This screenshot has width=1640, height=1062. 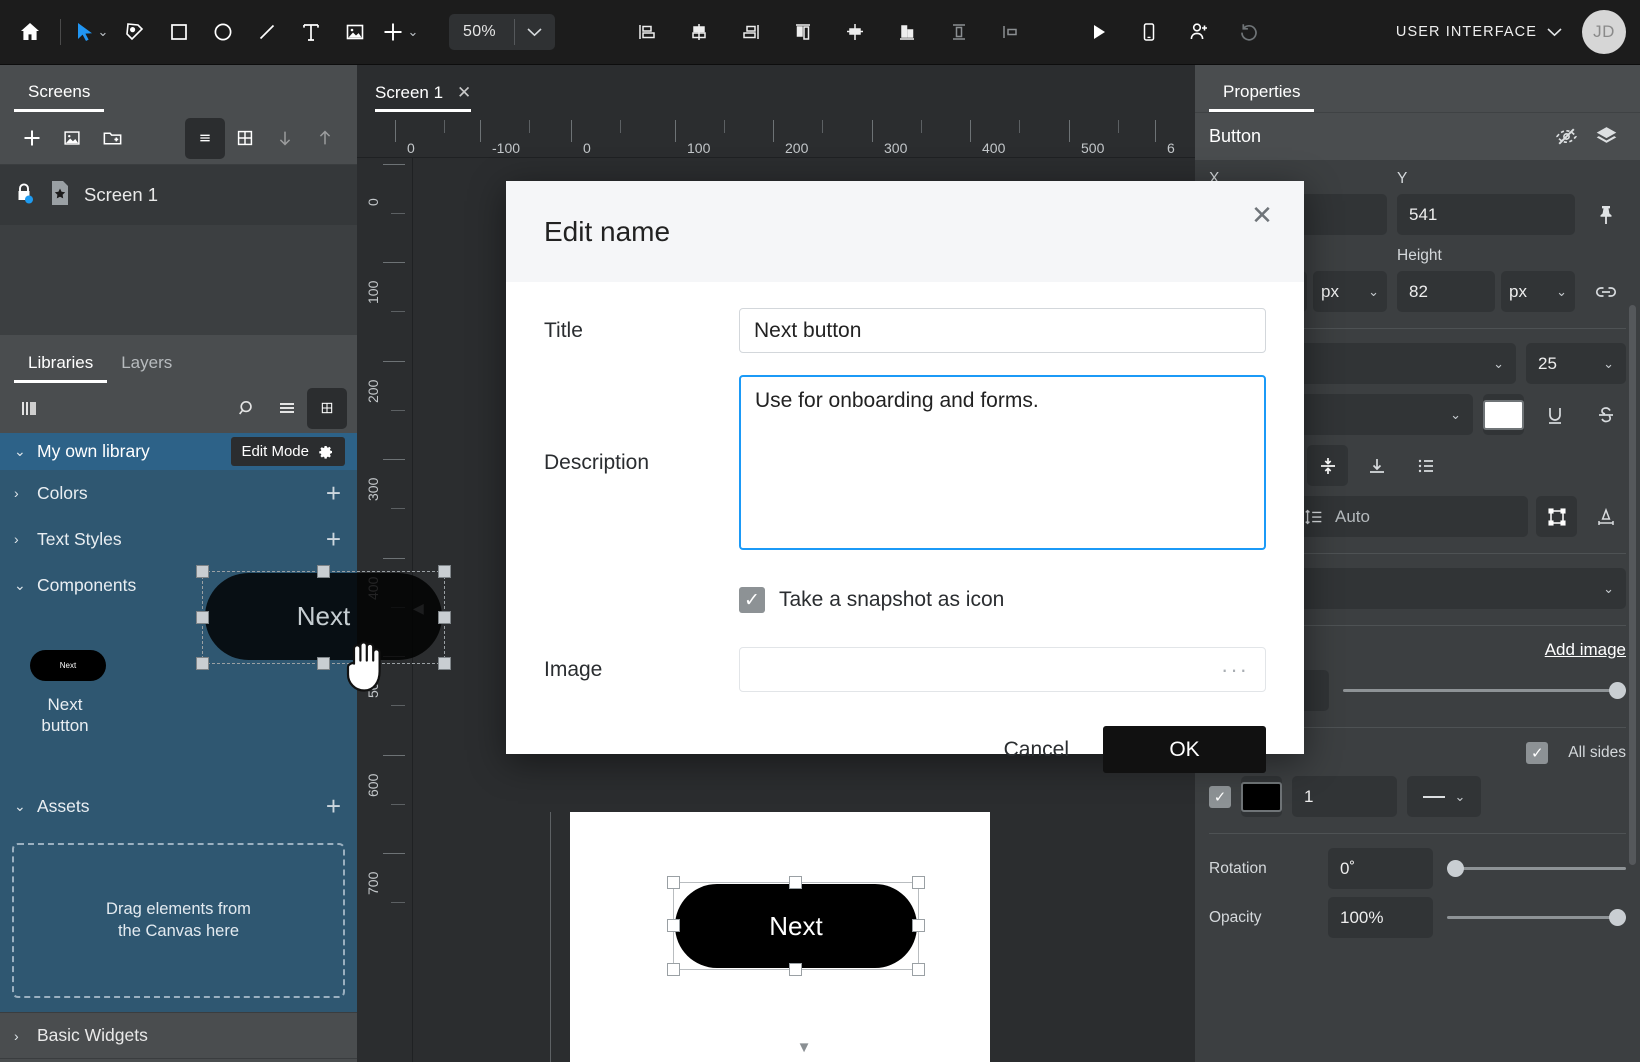 What do you see at coordinates (285, 138) in the screenshot?
I see `move-down-icon` at bounding box center [285, 138].